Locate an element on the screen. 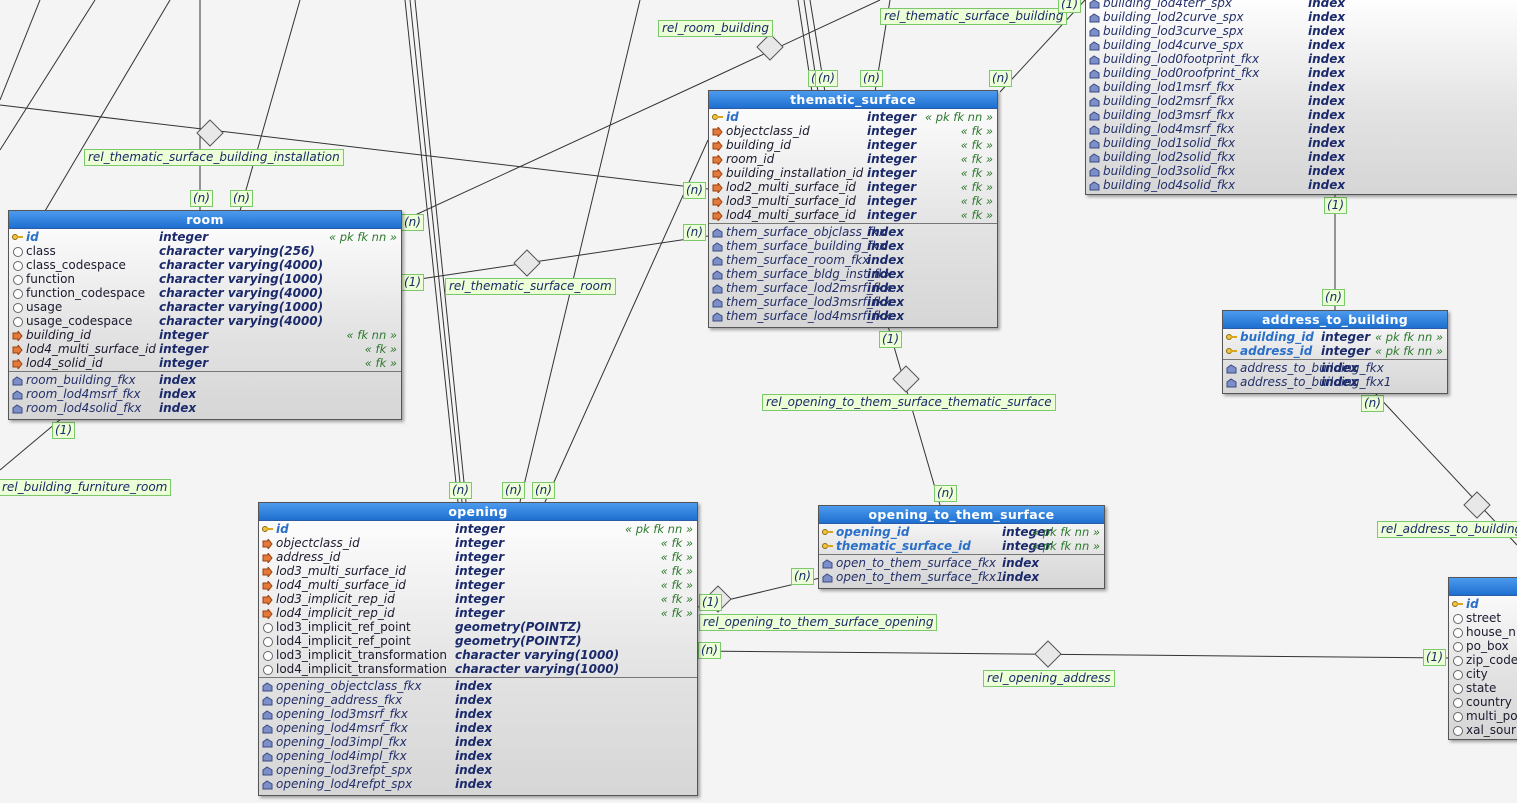 This screenshot has width=1517, height=803. column-row: zip_code is located at coordinates (1483, 660).